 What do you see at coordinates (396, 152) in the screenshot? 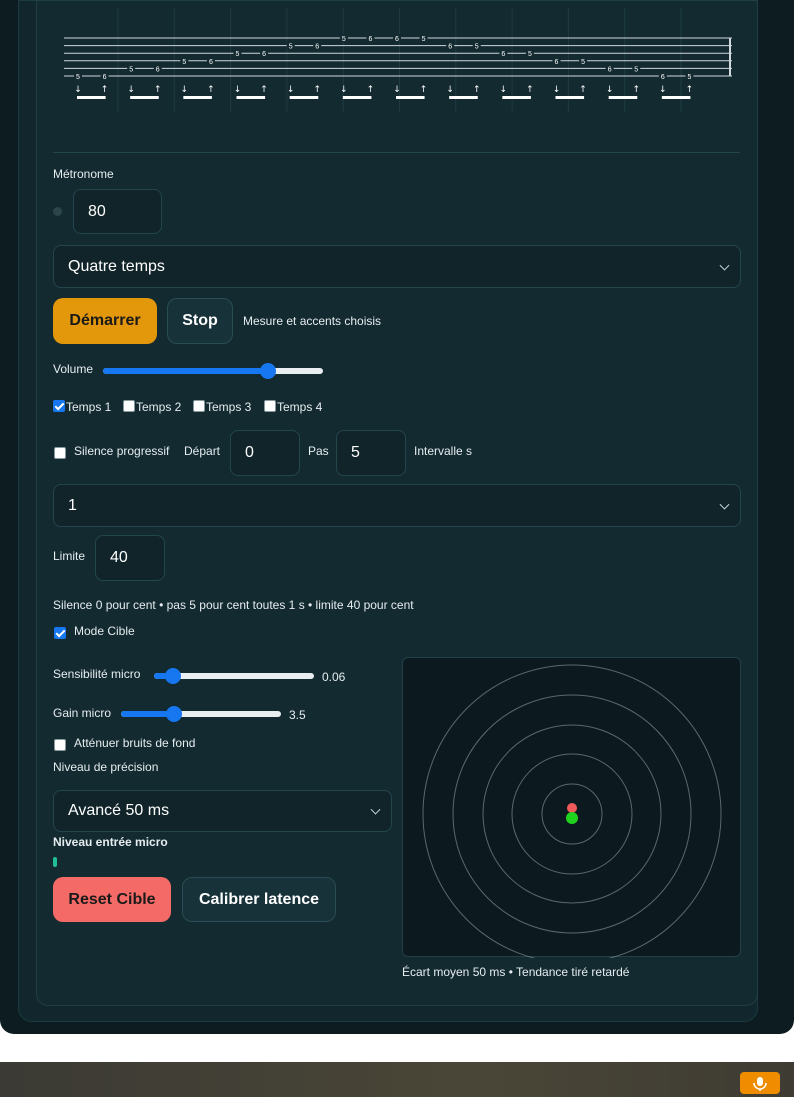
I see `section-divider` at bounding box center [396, 152].